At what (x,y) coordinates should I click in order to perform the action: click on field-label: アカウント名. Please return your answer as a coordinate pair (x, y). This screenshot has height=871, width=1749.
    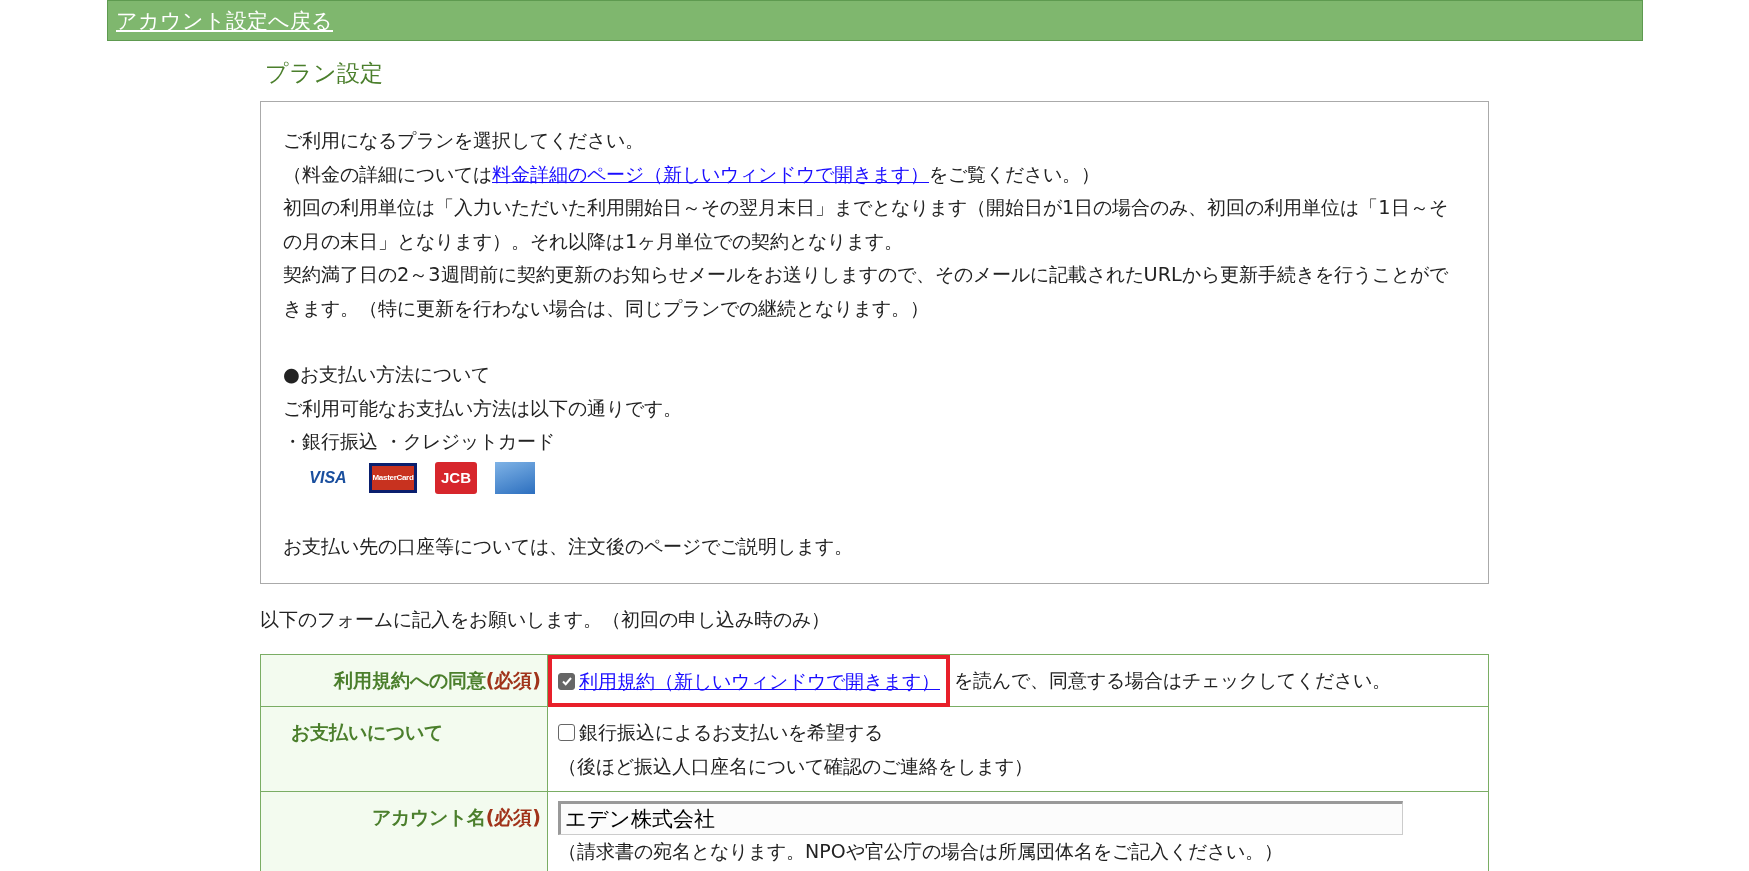
    Looking at the image, I should click on (428, 816).